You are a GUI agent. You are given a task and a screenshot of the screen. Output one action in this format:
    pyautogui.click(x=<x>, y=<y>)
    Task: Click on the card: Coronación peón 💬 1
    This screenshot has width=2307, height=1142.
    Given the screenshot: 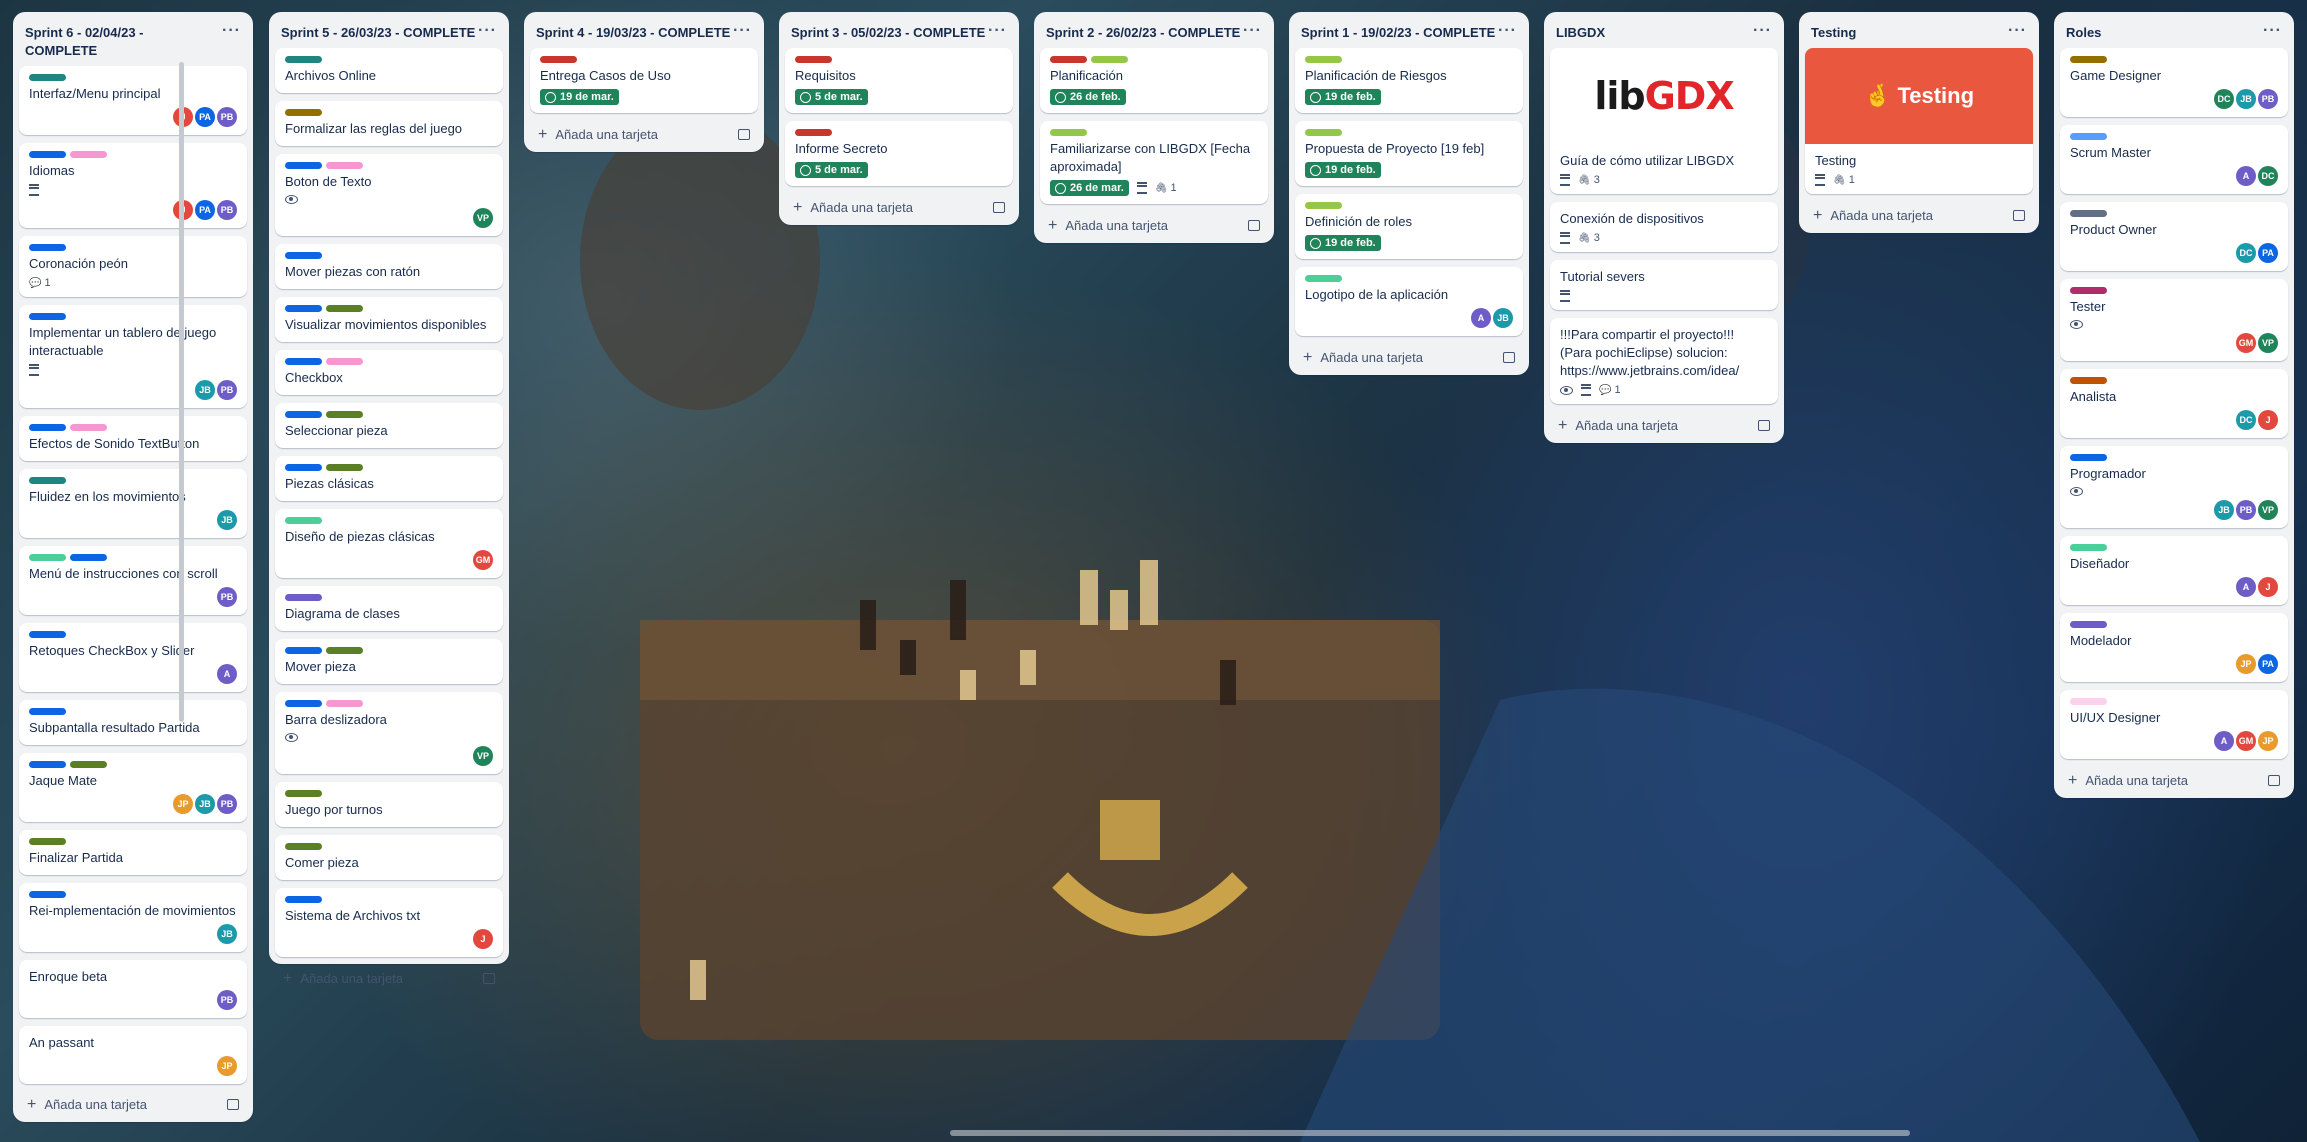 What is the action you would take?
    pyautogui.click(x=133, y=266)
    